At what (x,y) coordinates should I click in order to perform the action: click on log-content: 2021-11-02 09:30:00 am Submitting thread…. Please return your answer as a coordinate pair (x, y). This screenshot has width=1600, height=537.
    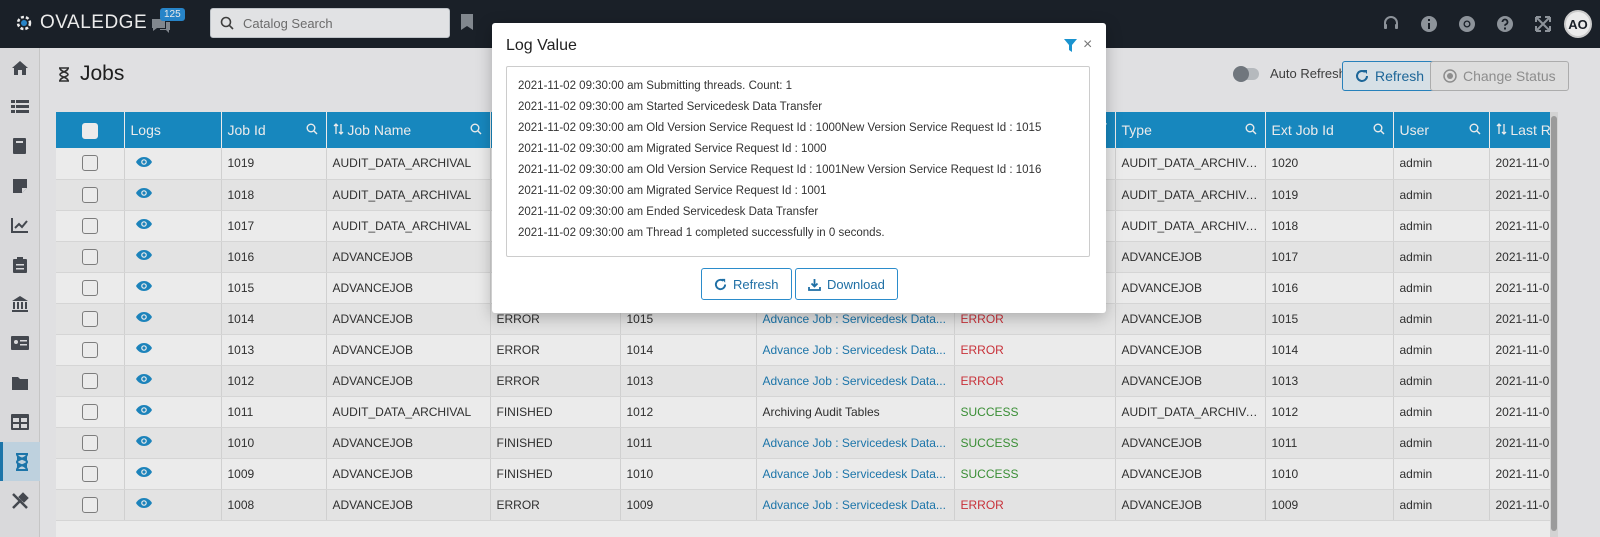
    Looking at the image, I should click on (798, 161).